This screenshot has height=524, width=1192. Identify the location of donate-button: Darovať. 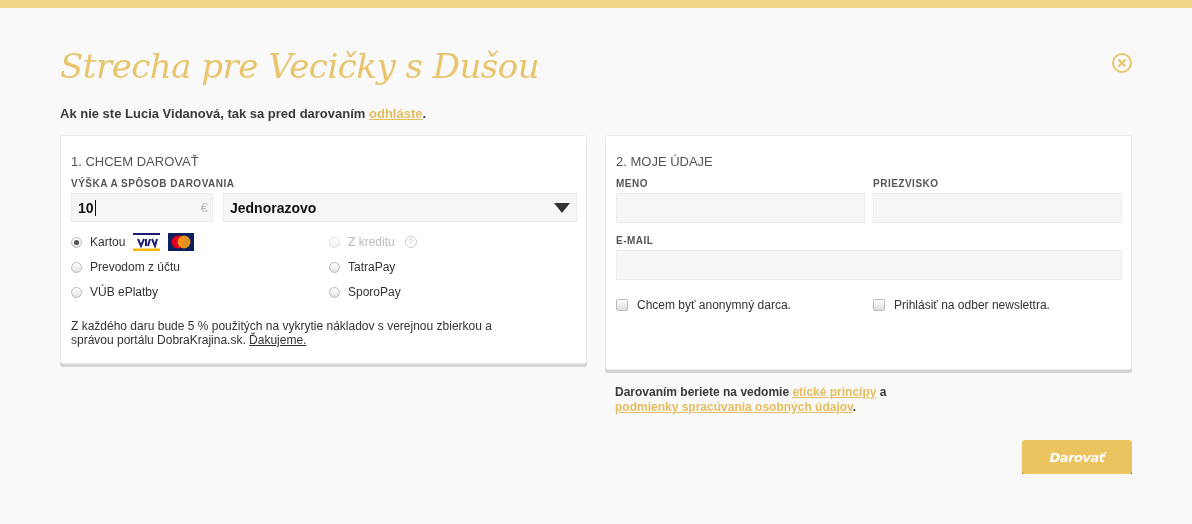
(1077, 457).